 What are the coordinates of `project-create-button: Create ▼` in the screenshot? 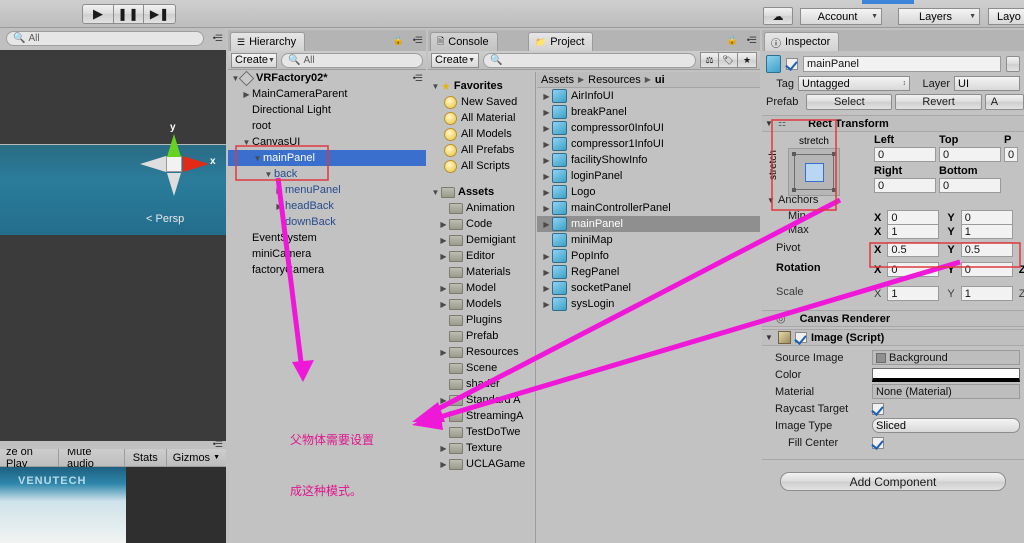 It's located at (455, 60).